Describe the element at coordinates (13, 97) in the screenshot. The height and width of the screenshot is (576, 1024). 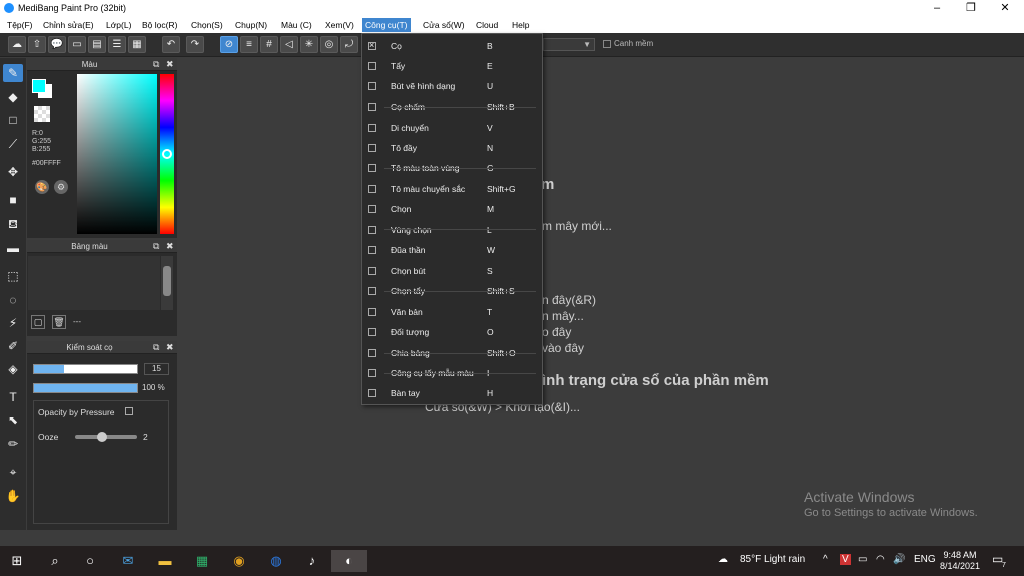
I see `eraser-tool-icon: ◆` at that location.